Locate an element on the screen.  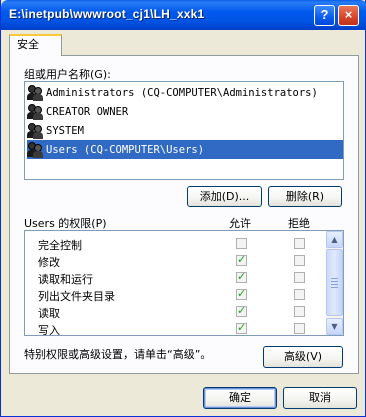
permission-row: 写入 ✓ is located at coordinates (176, 328).